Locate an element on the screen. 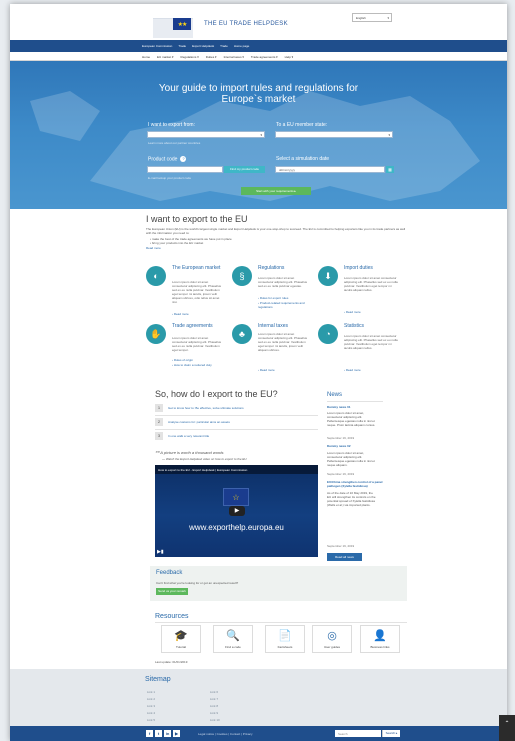  back-to-top-icon: ⌃ is located at coordinates (507, 728).